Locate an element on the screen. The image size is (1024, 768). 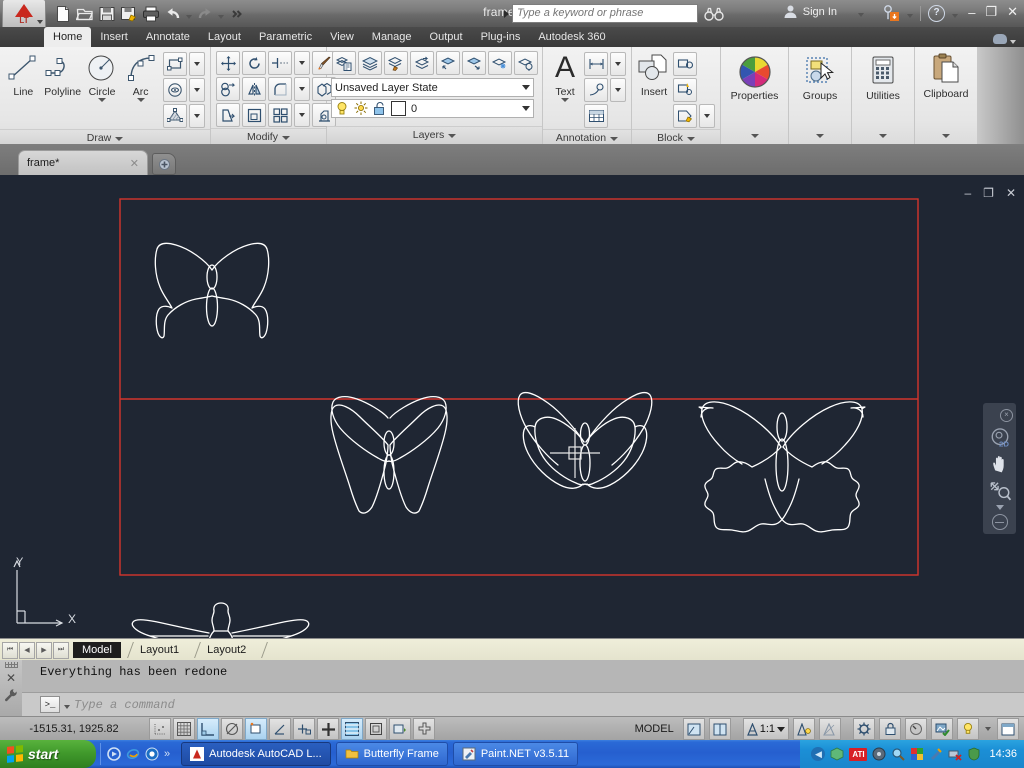
navbar-more-chevron-icon is located at coordinates (999, 508).